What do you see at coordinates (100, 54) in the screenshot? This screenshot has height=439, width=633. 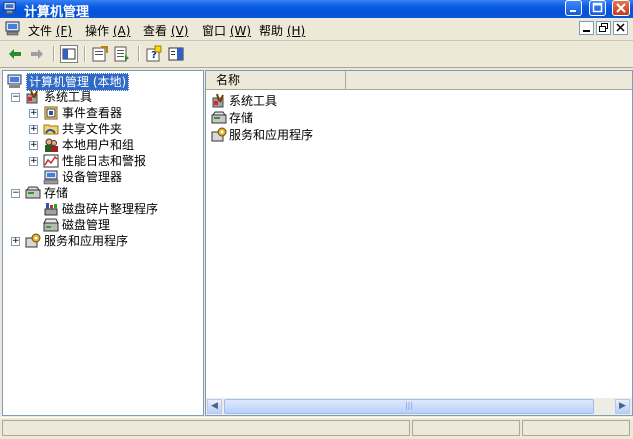 I see `properties-icon` at bounding box center [100, 54].